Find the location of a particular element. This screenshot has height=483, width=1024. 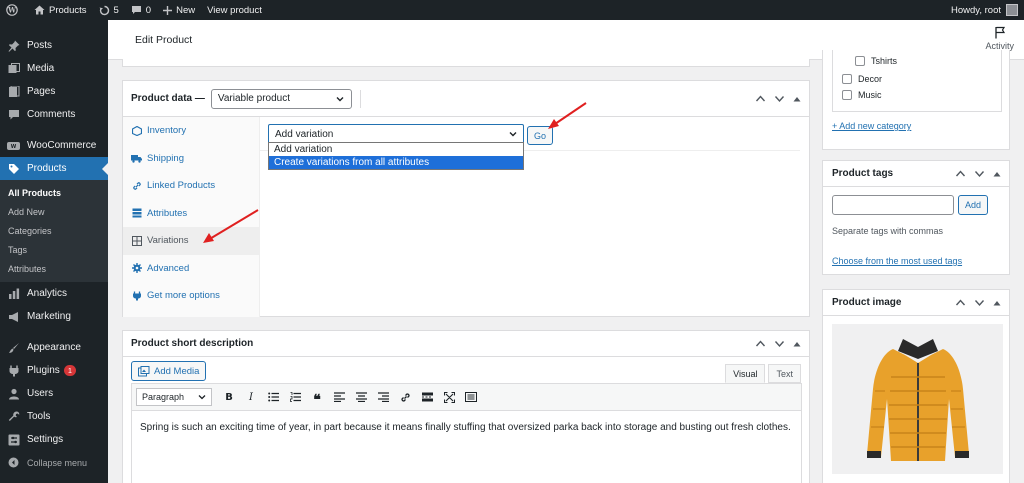

tag-input is located at coordinates (893, 205).